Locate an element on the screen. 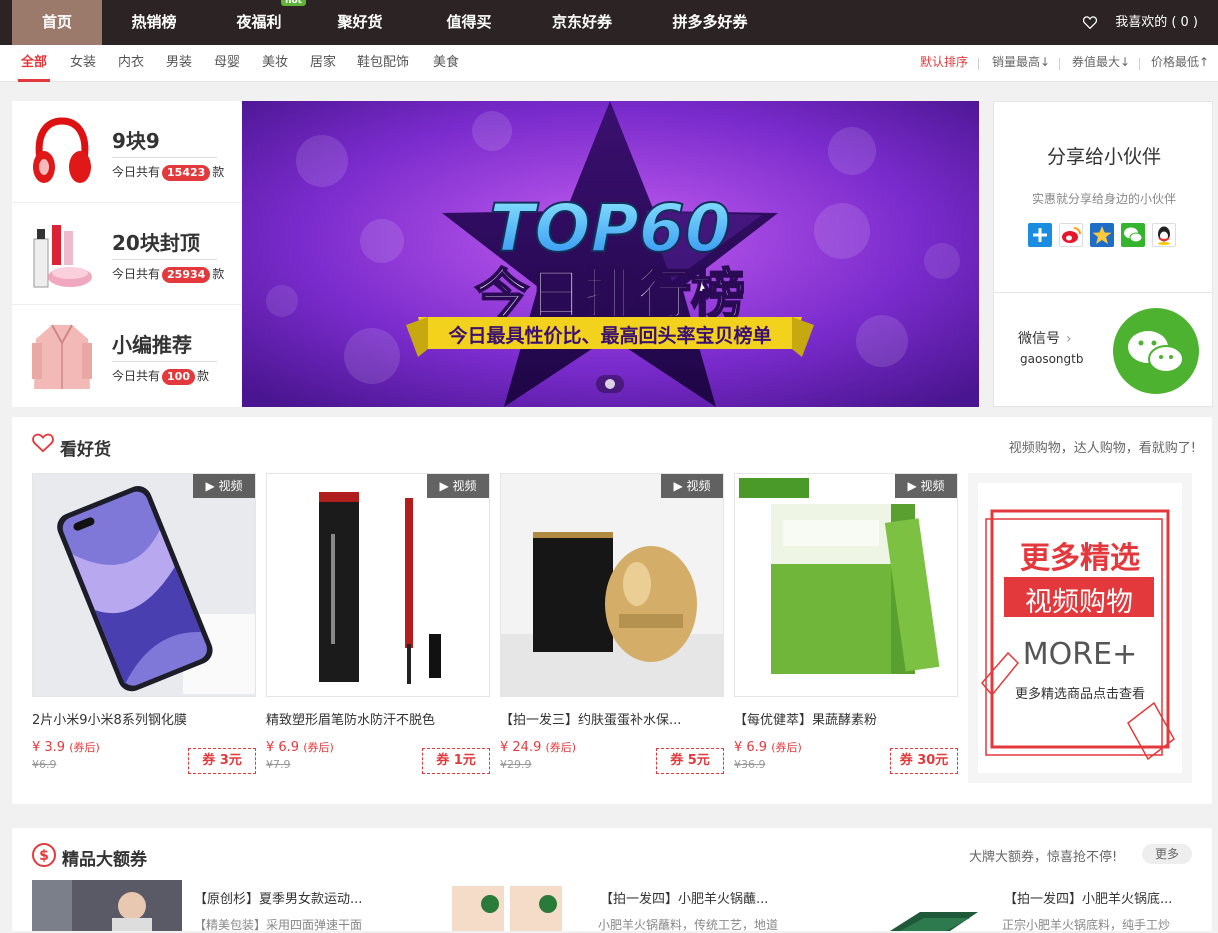  promo-editor-pick: 小编推荐 今日共有 100 款 is located at coordinates (127, 356).